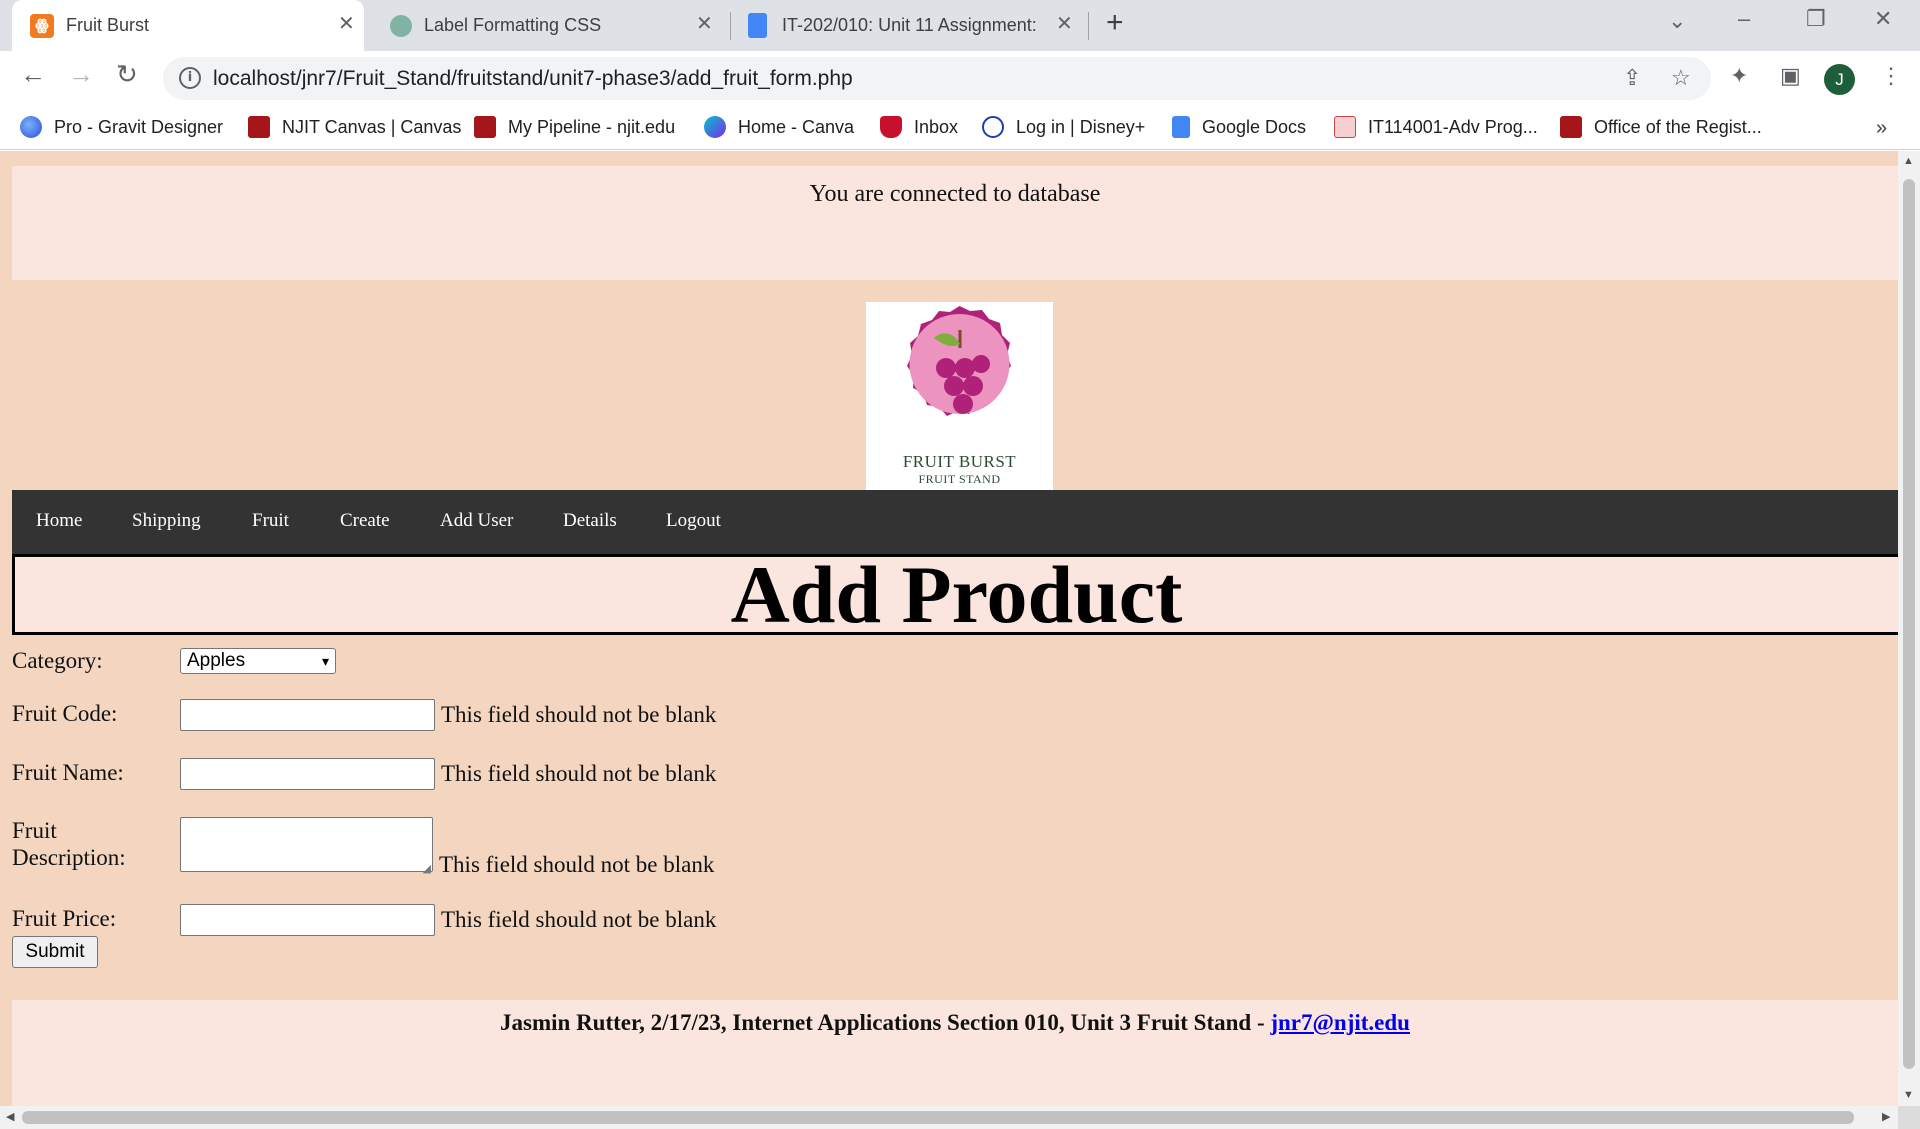 Image resolution: width=1920 pixels, height=1129 pixels. I want to click on nav-details-link: Details, so click(590, 521).